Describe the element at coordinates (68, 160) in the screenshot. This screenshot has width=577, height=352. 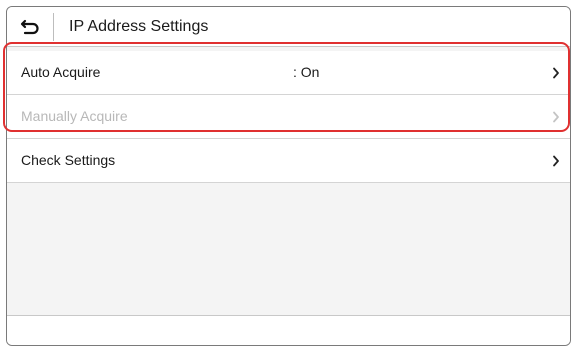
I see `menu-item-label: Check Settings` at that location.